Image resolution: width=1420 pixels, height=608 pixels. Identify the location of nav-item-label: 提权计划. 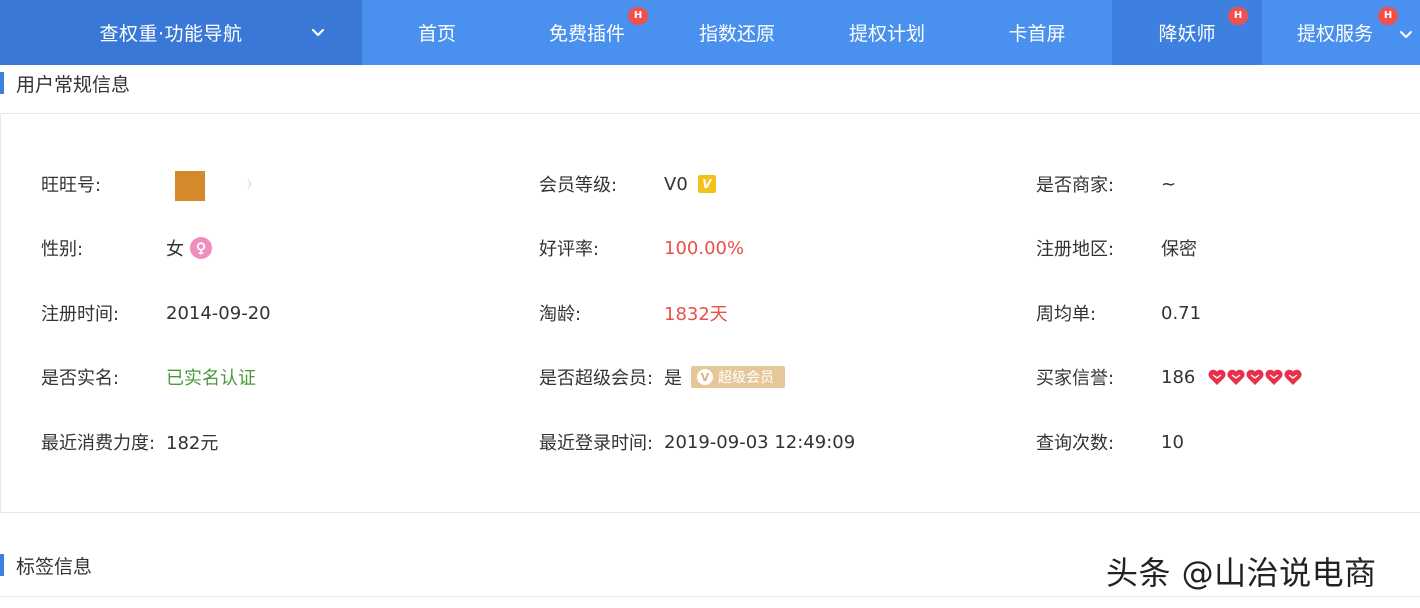
(886, 34).